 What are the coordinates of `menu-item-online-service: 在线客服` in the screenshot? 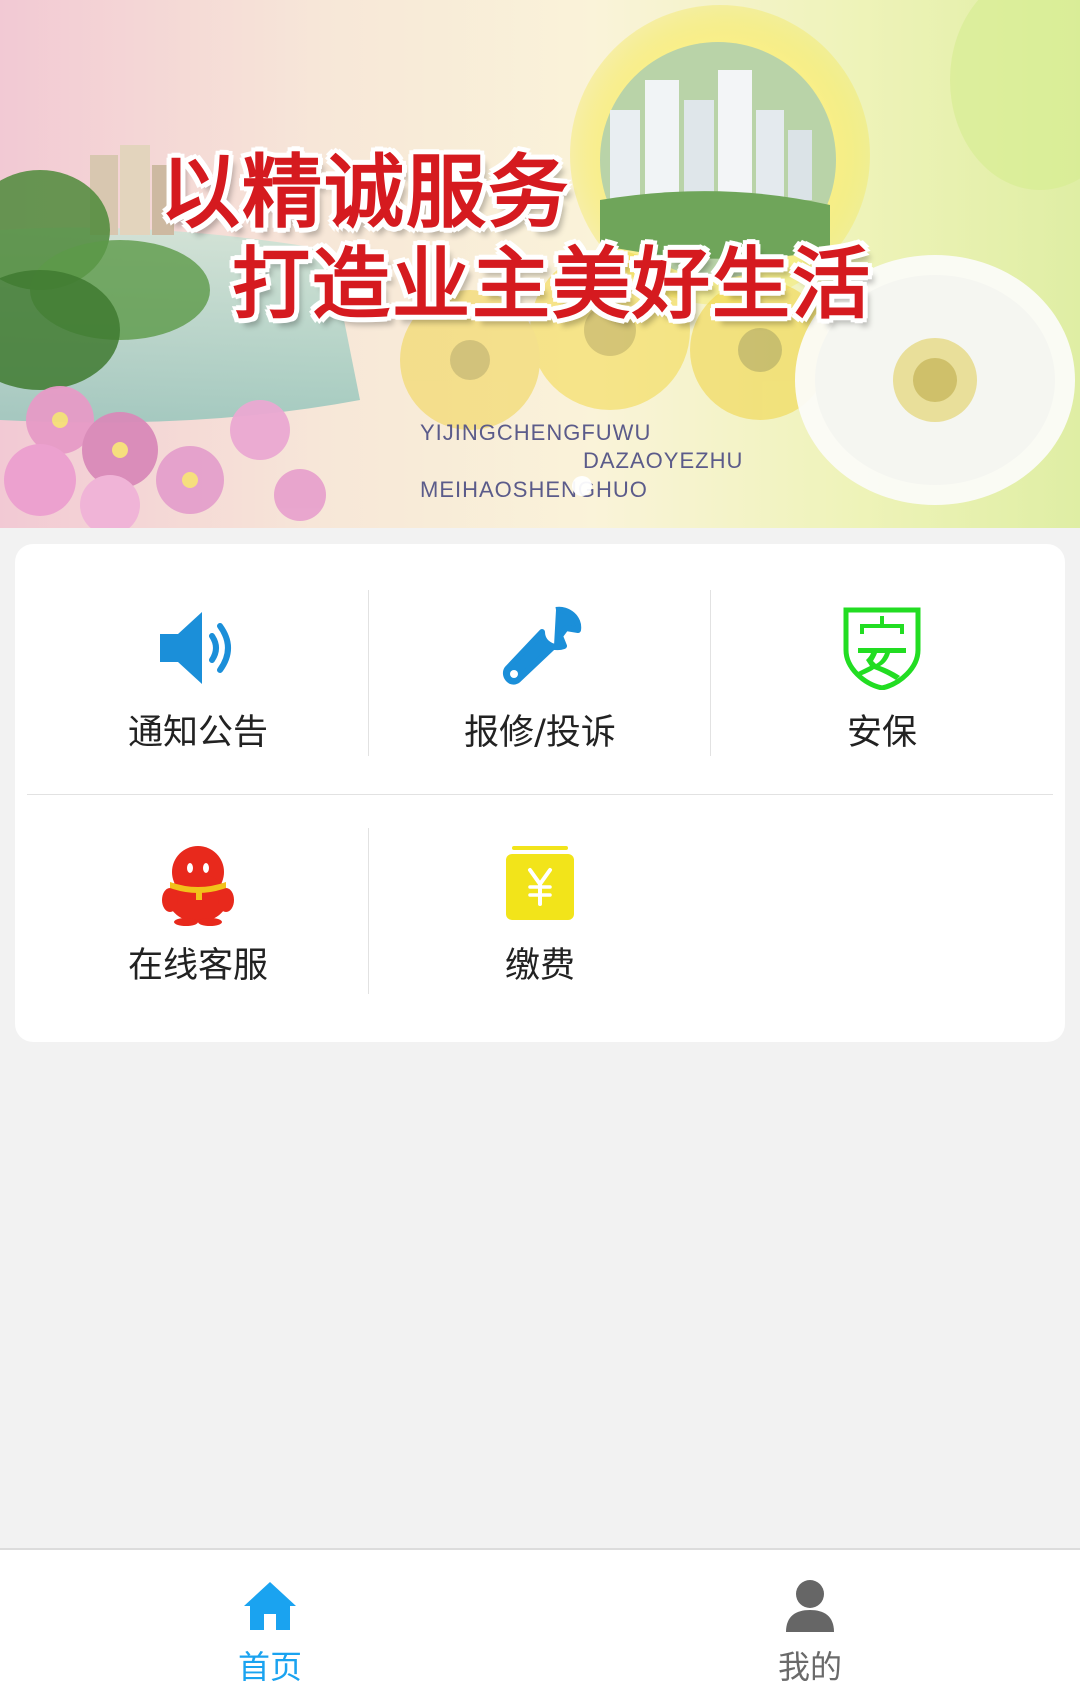 It's located at (198, 901).